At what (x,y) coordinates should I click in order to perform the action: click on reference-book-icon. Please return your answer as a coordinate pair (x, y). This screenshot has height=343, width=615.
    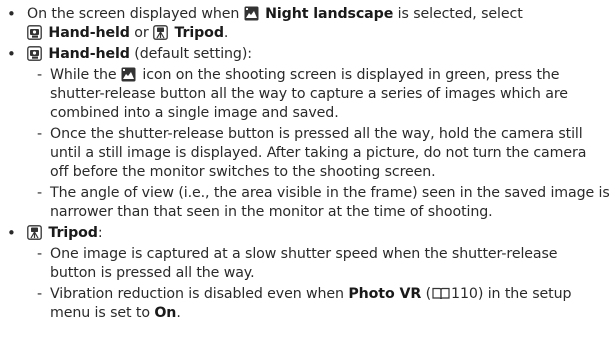
    Looking at the image, I should click on (441, 293).